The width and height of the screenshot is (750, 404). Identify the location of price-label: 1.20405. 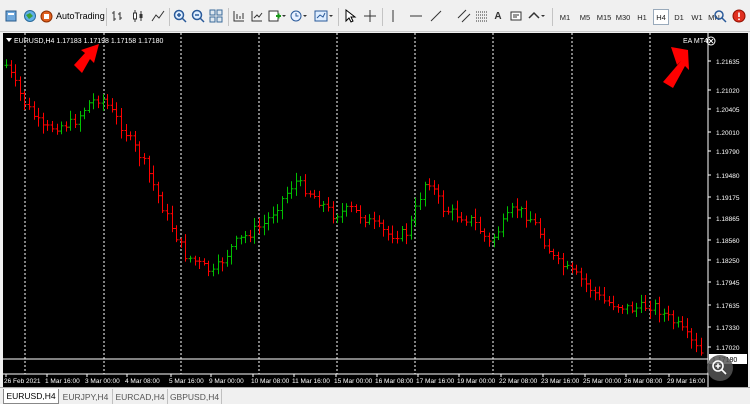
(728, 110).